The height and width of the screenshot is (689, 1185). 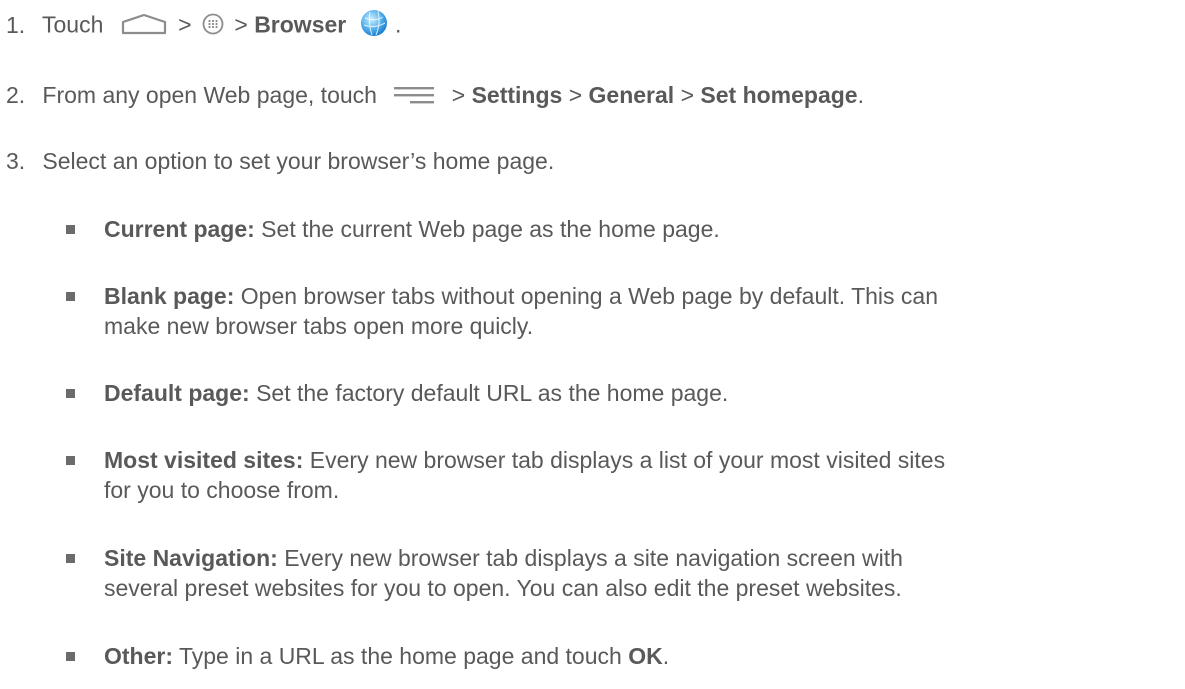 I want to click on step-1: 1. Touch > > Browser ., so click(x=203, y=26).